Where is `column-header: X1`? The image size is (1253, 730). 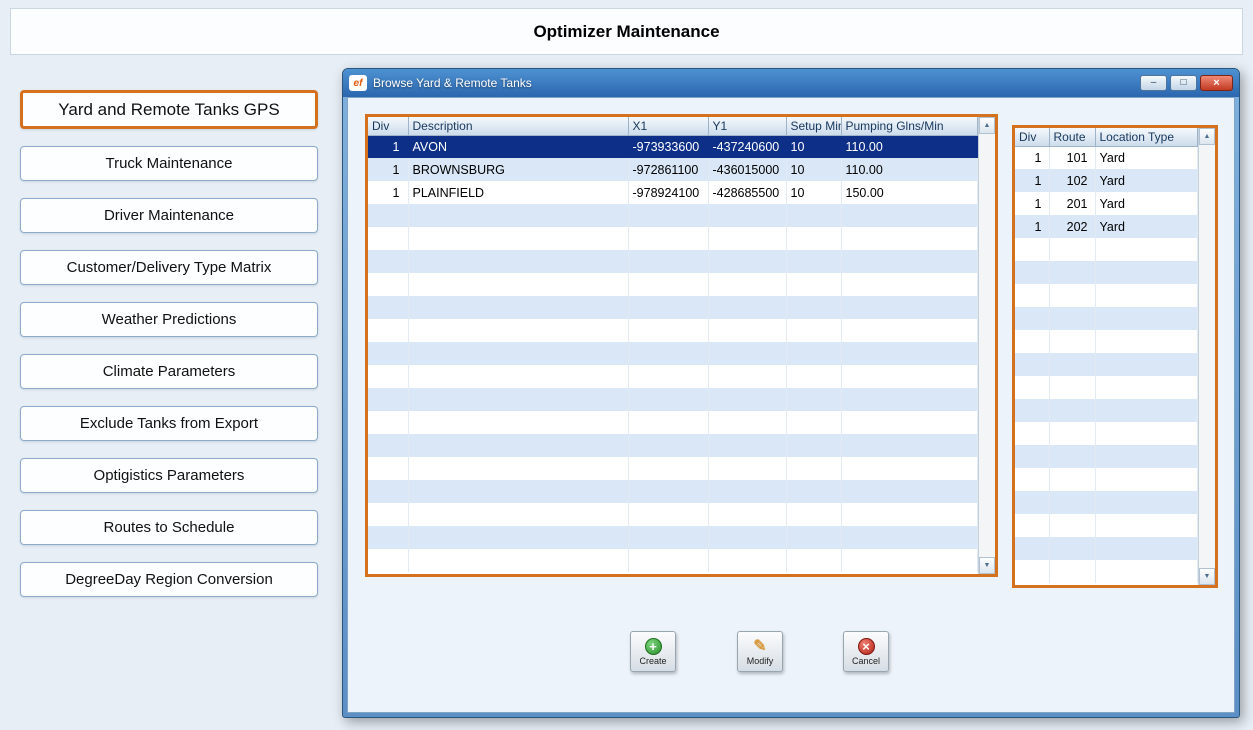
column-header: X1 is located at coordinates (668, 126).